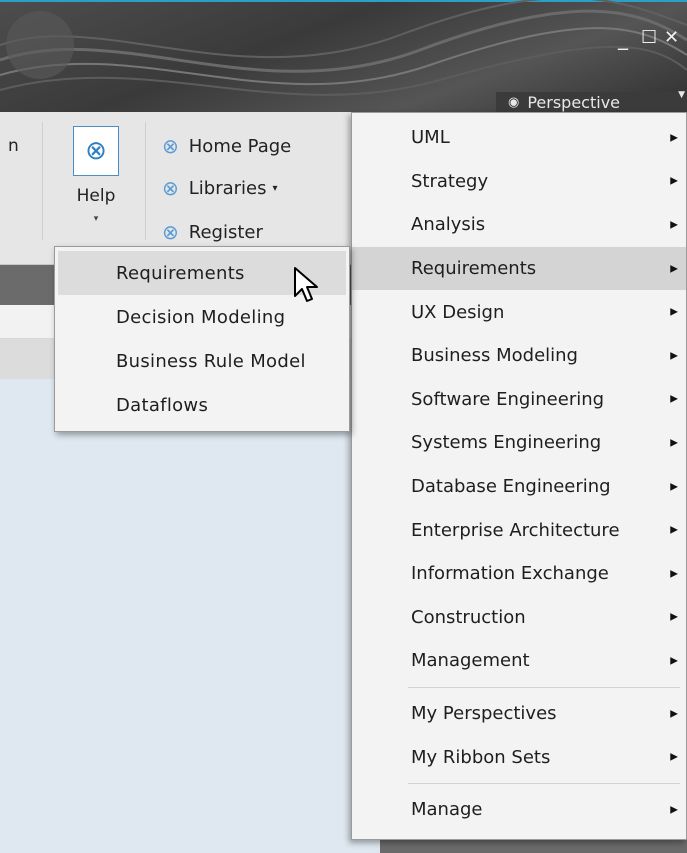  I want to click on menu-item-analysis: Analysis ▶, so click(519, 225).